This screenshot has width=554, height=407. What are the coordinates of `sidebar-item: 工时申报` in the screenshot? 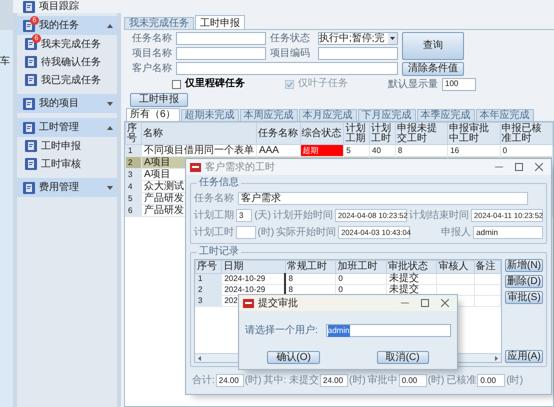 It's located at (67, 146).